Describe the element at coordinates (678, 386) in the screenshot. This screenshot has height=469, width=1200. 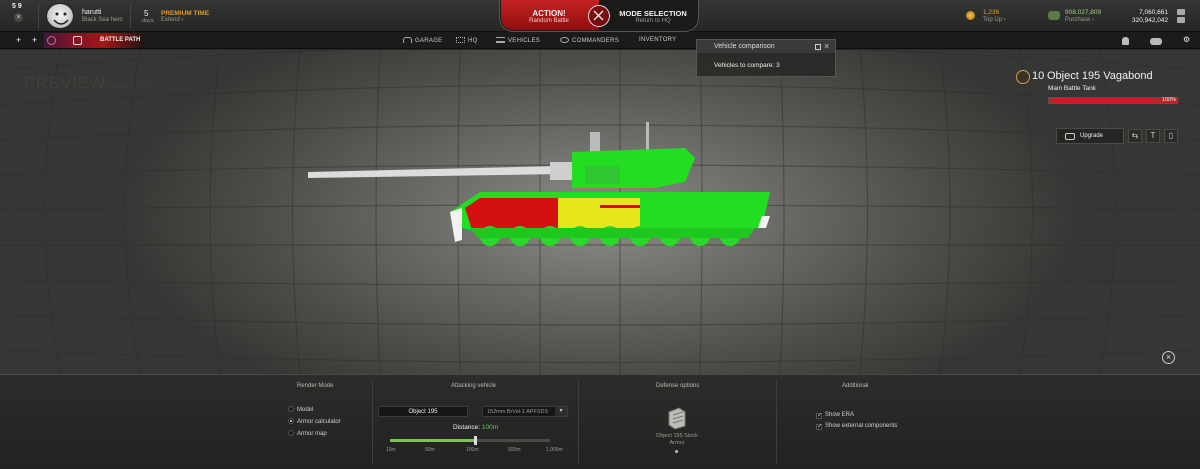
I see `defense-options-title: Defense options` at that location.